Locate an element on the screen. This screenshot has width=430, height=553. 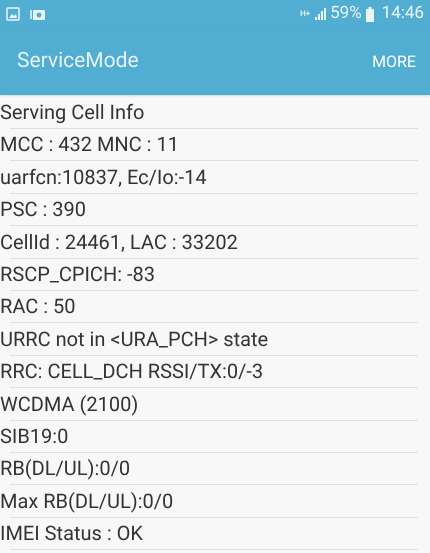
app-title: ServiceMode is located at coordinates (78, 61).